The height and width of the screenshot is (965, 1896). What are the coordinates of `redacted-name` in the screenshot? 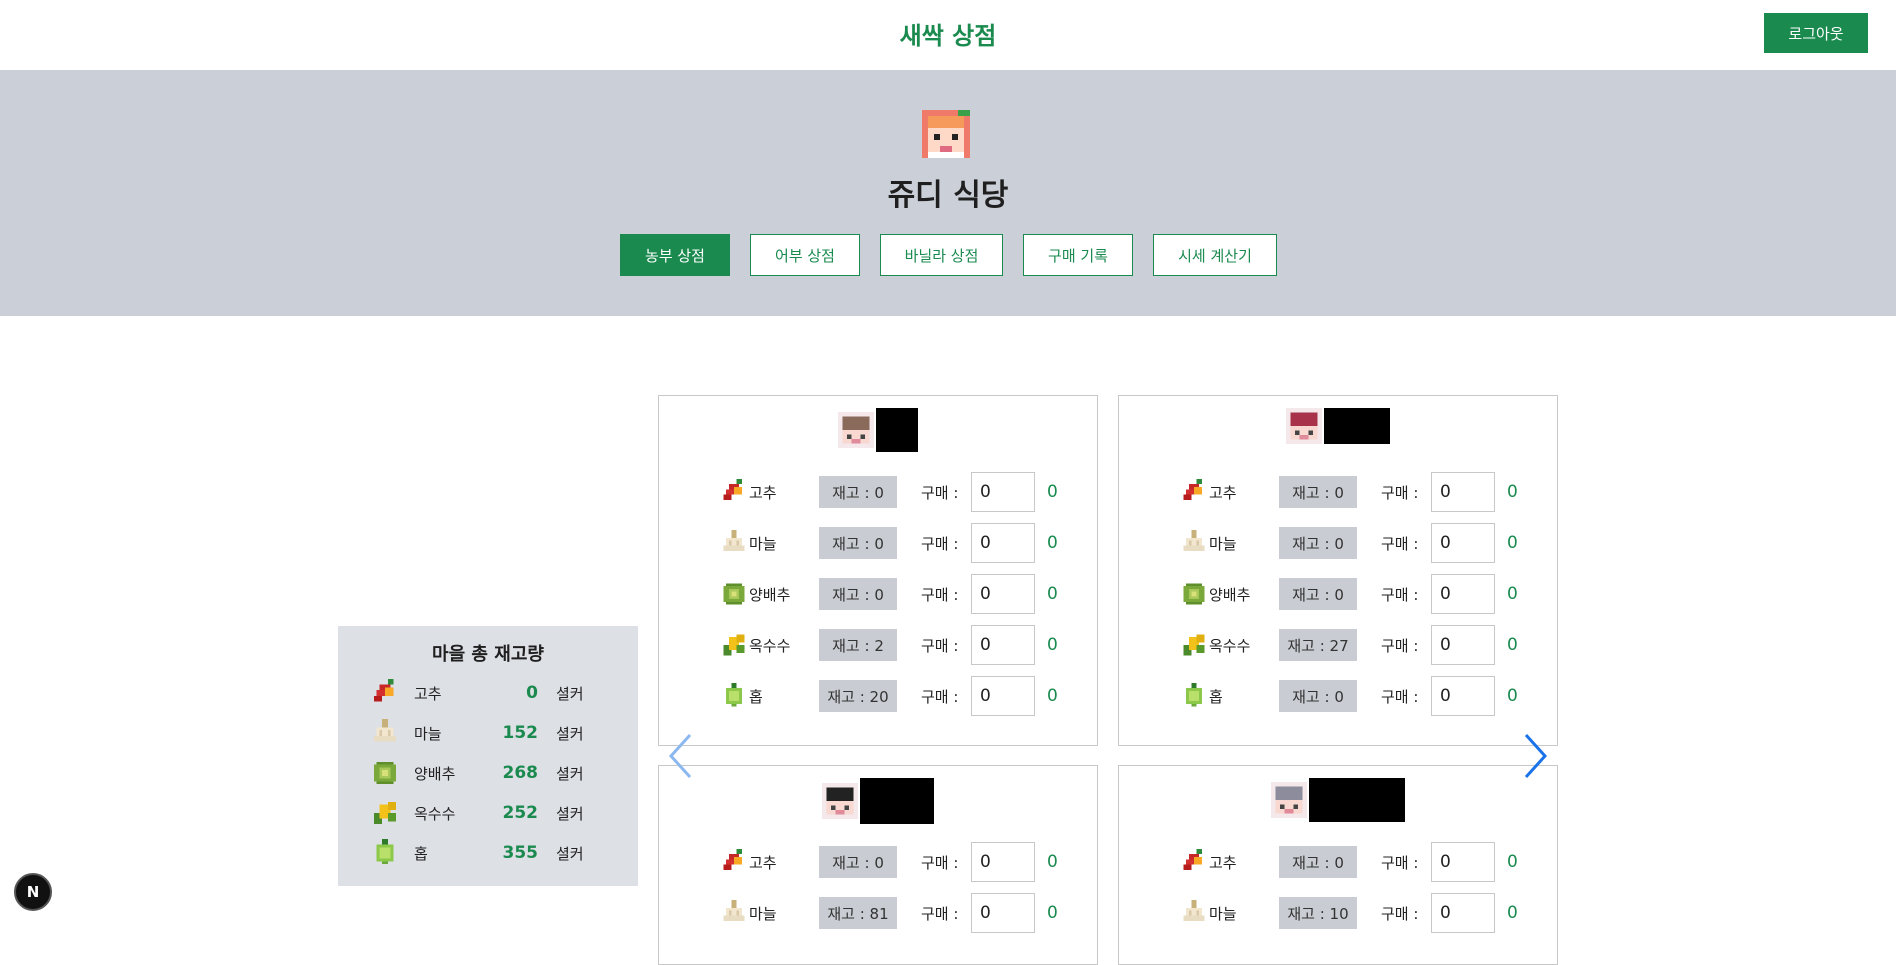 It's located at (897, 801).